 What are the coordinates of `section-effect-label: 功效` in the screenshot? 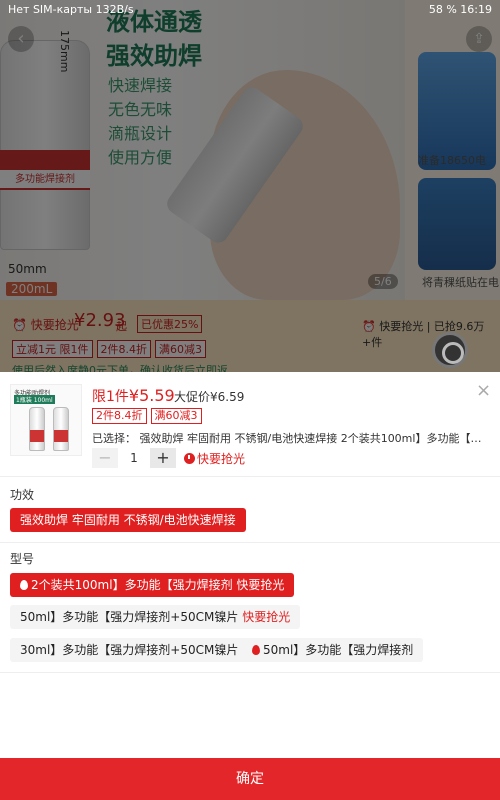 It's located at (22, 495).